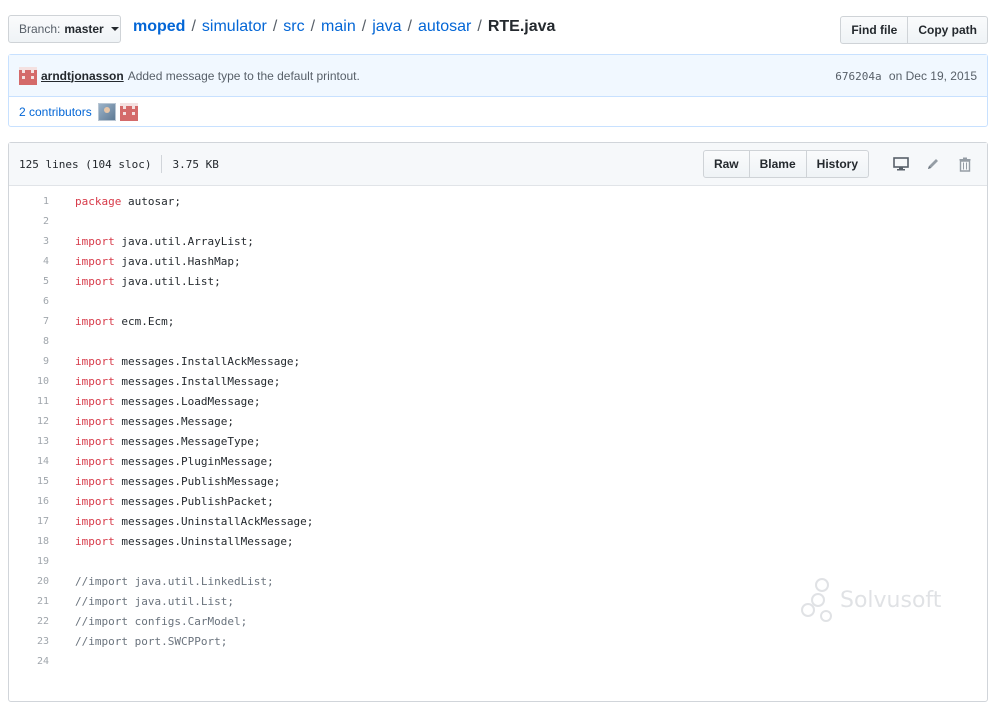 Image resolution: width=1000 pixels, height=702 pixels. I want to click on line-number: 19, so click(29, 561).